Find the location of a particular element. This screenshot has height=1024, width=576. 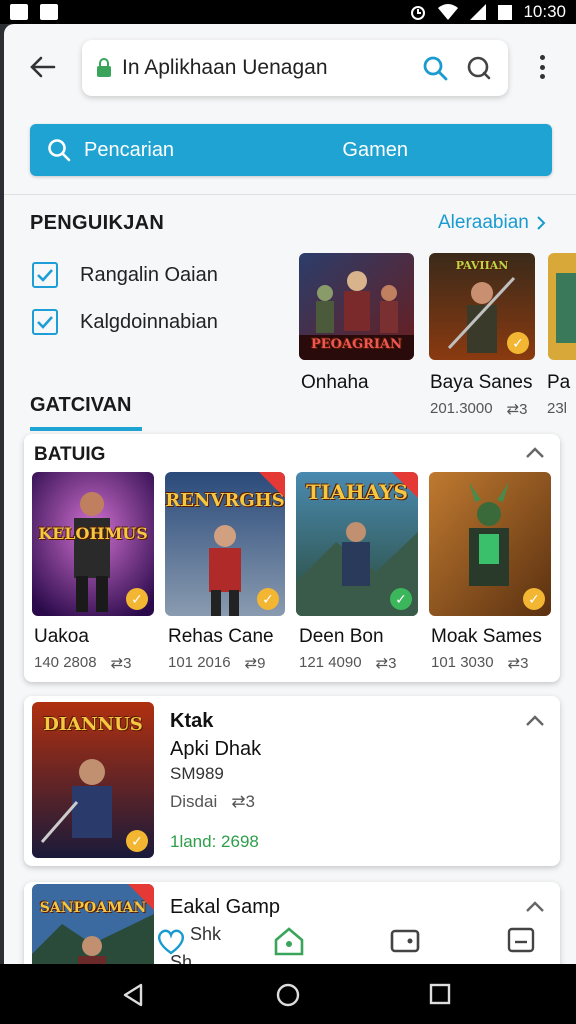

game-downloads: 201.3000 is located at coordinates (461, 408).